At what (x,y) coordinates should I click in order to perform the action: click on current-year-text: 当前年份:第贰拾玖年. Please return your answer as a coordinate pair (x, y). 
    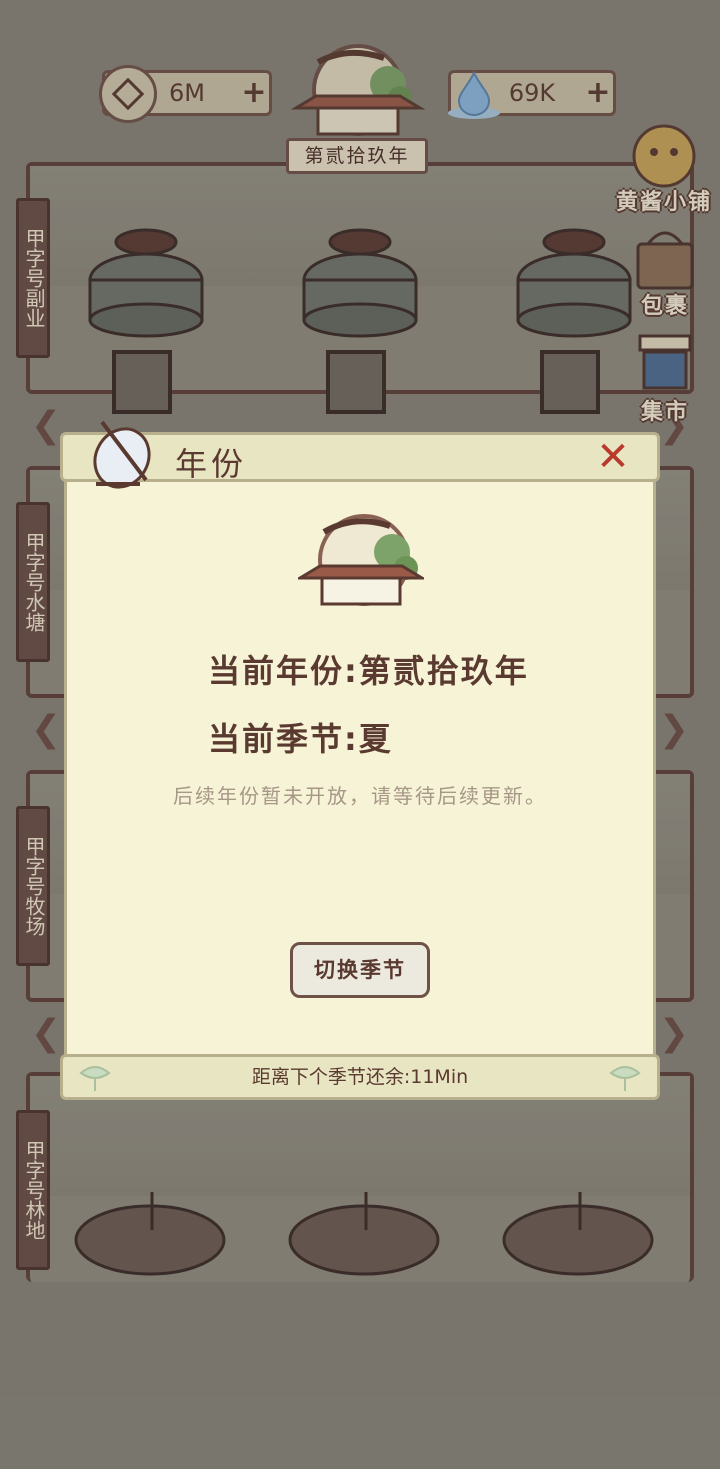
    Looking at the image, I should click on (368, 671).